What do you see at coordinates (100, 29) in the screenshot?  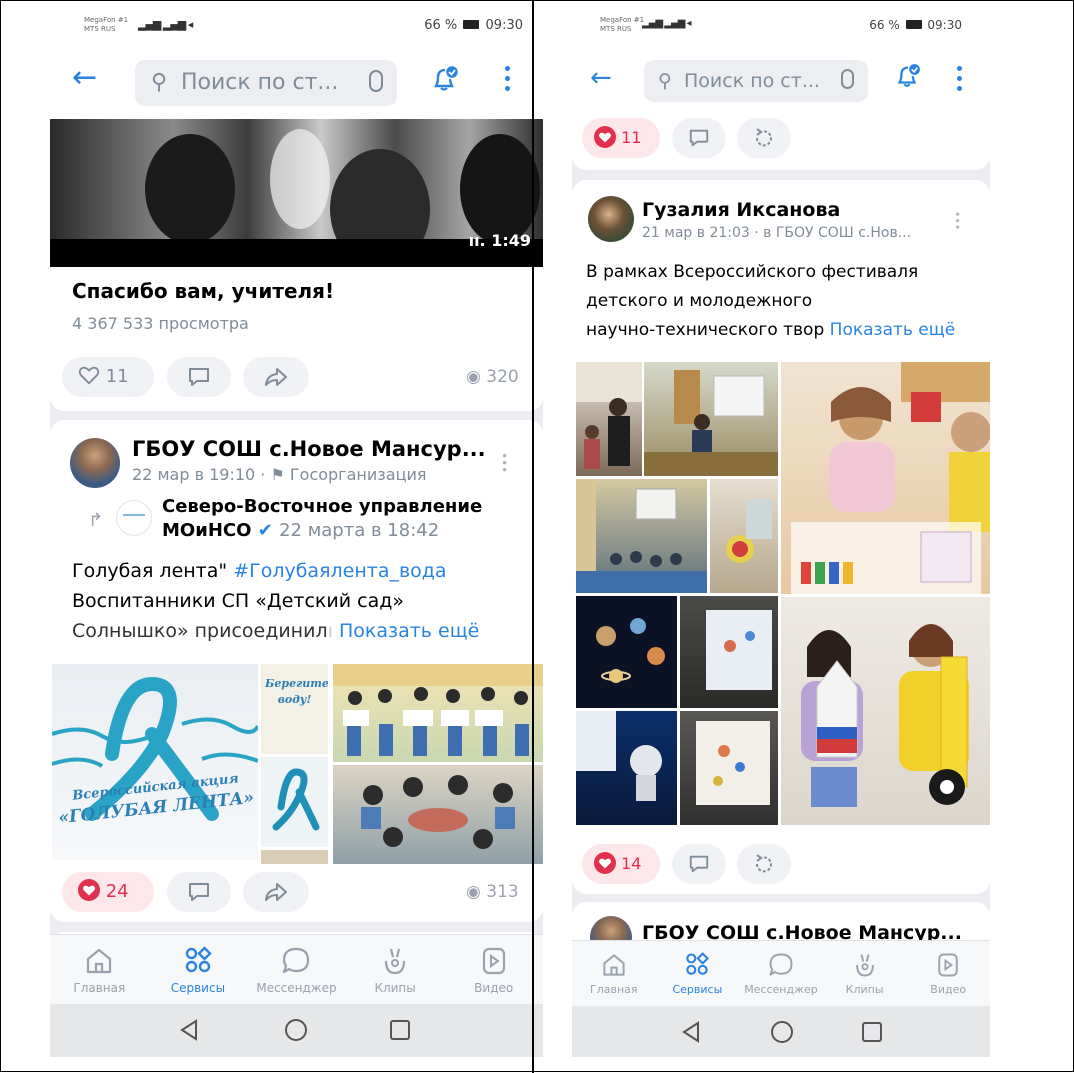 I see `carrier-2: MTS RUS` at bounding box center [100, 29].